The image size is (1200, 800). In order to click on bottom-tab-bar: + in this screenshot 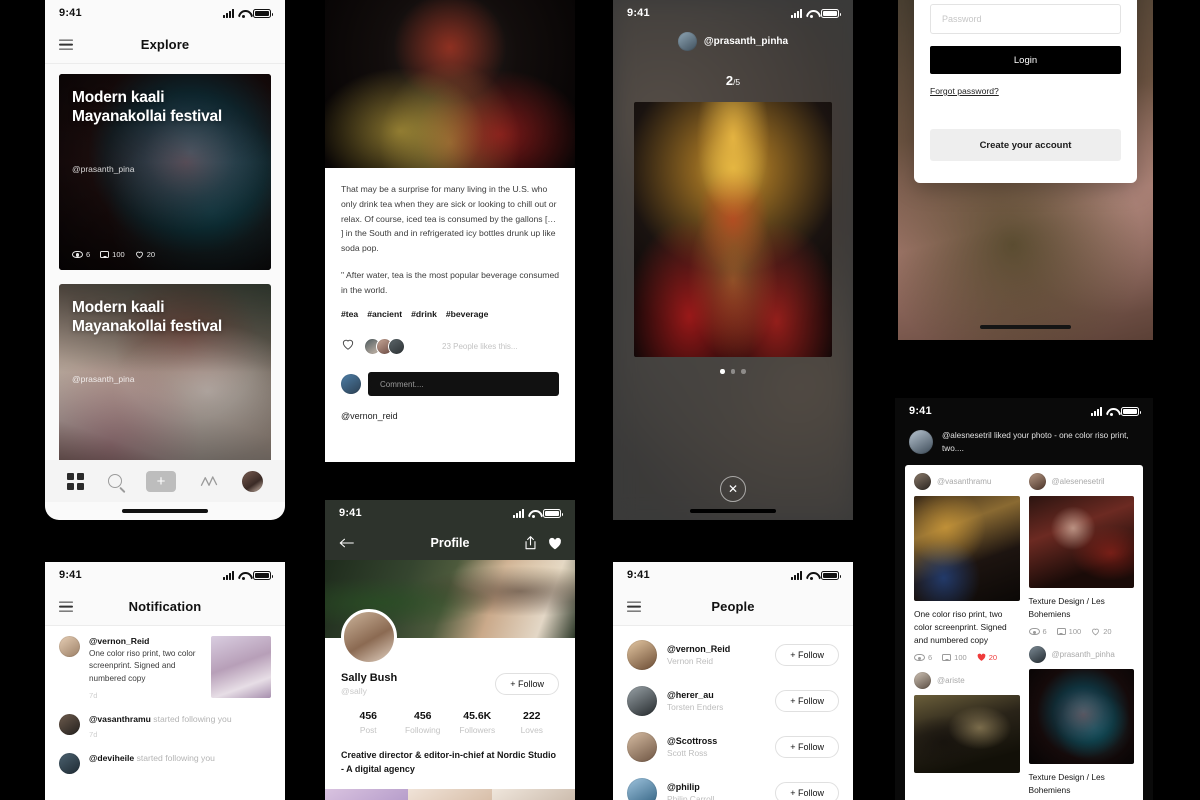, I will do `click(165, 481)`.